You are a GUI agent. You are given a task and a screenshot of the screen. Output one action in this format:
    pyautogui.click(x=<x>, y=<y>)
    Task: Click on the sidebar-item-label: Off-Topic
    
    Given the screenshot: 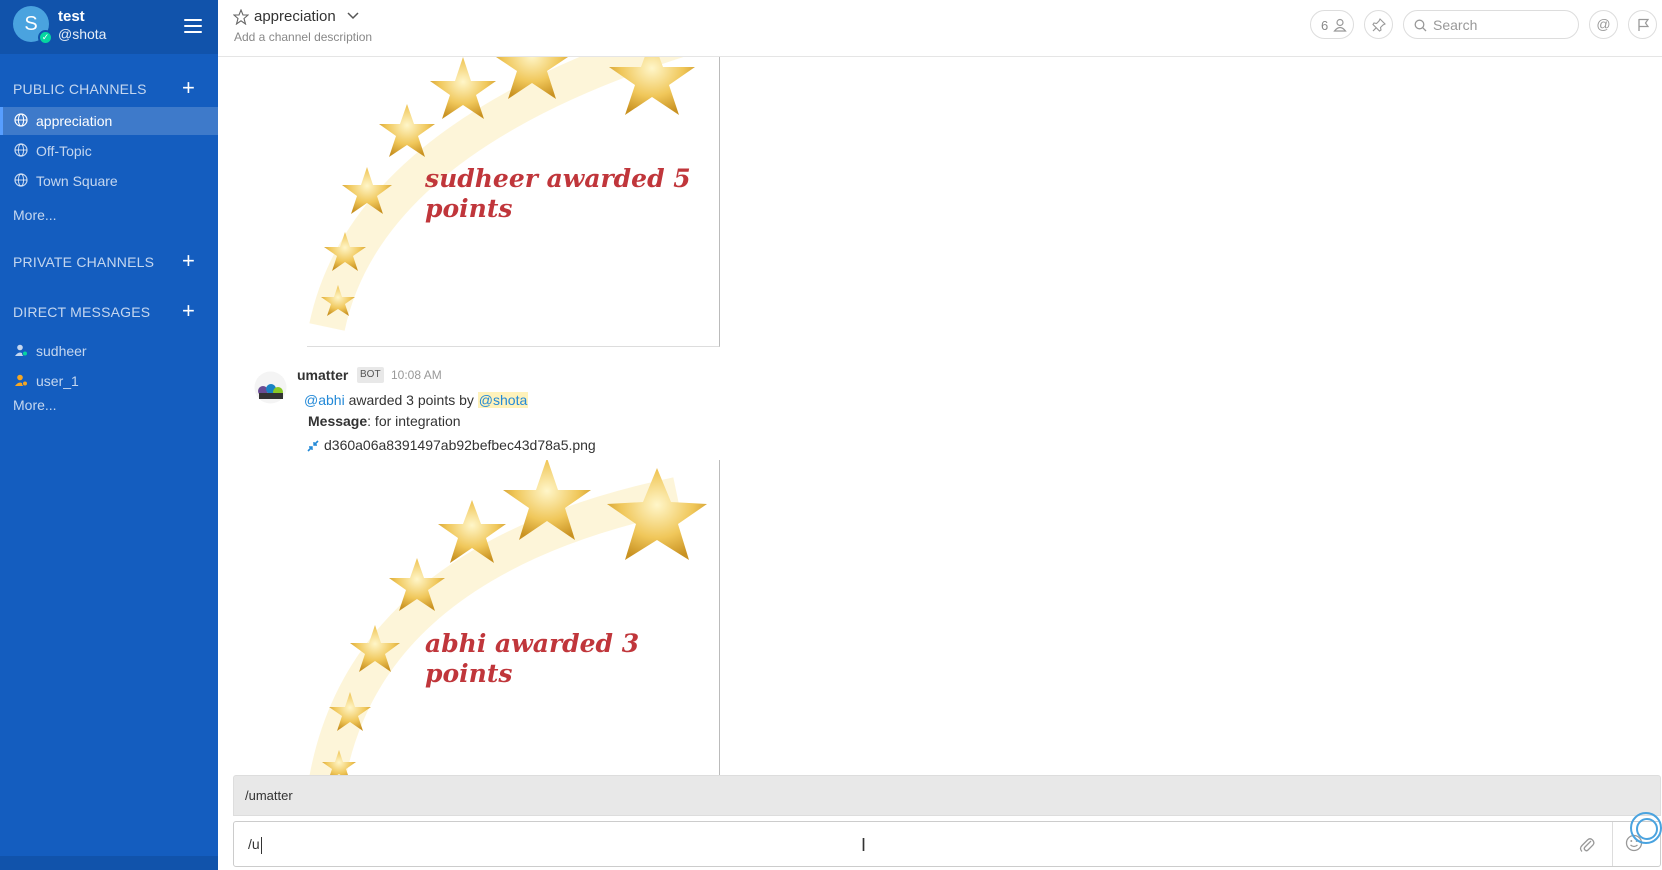 What is the action you would take?
    pyautogui.click(x=64, y=151)
    